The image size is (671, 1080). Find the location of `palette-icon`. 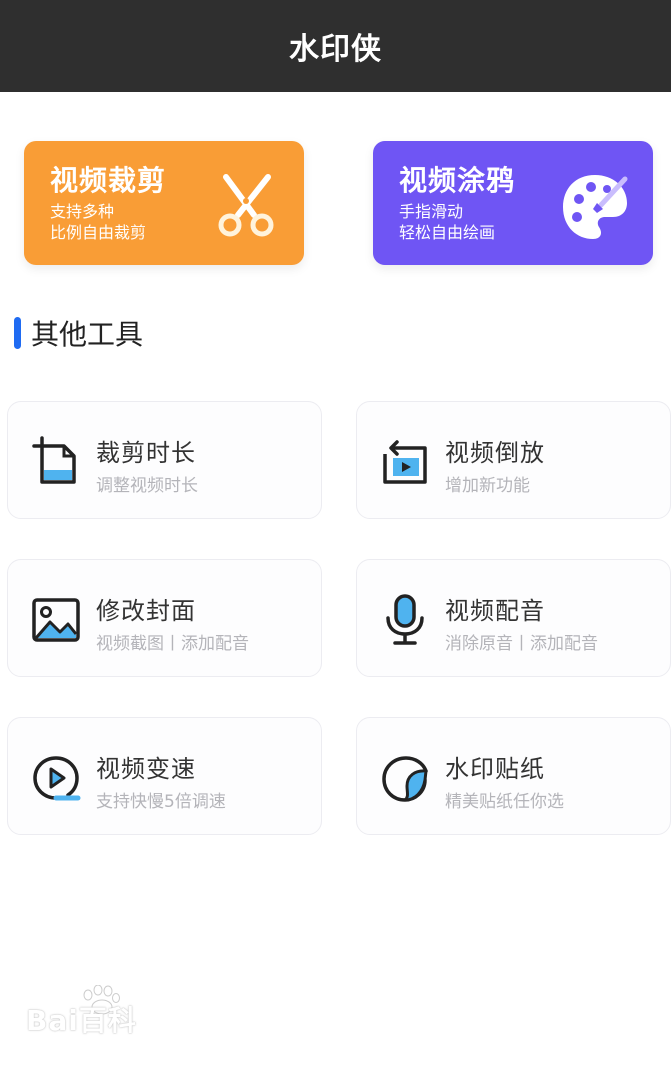

palette-icon is located at coordinates (595, 207).